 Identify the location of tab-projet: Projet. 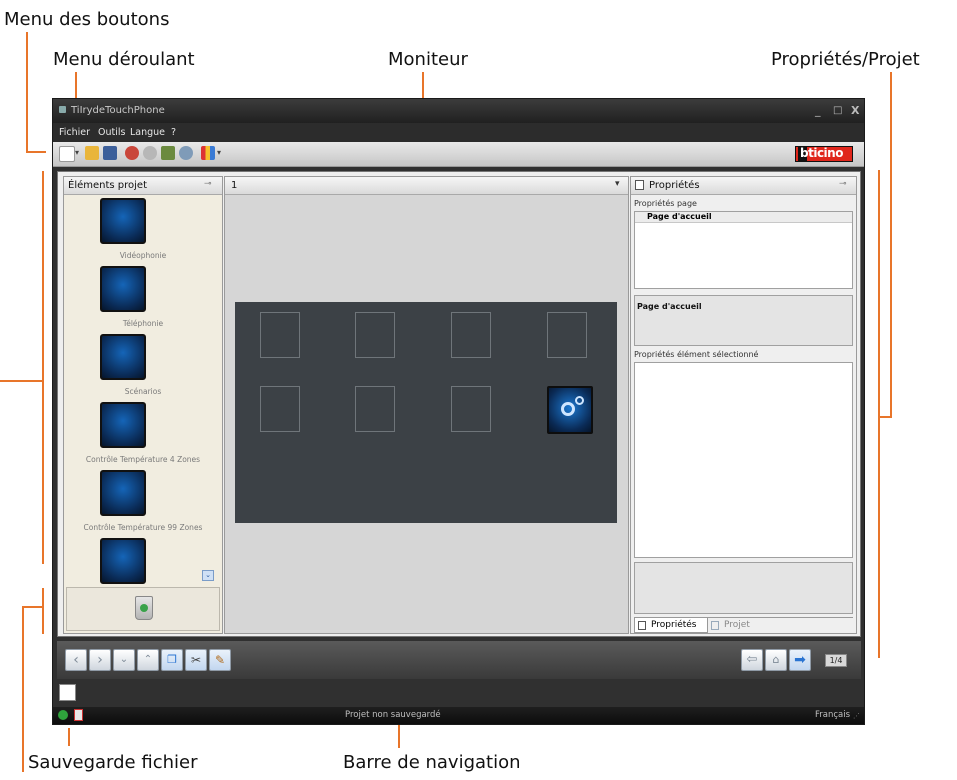
(739, 625).